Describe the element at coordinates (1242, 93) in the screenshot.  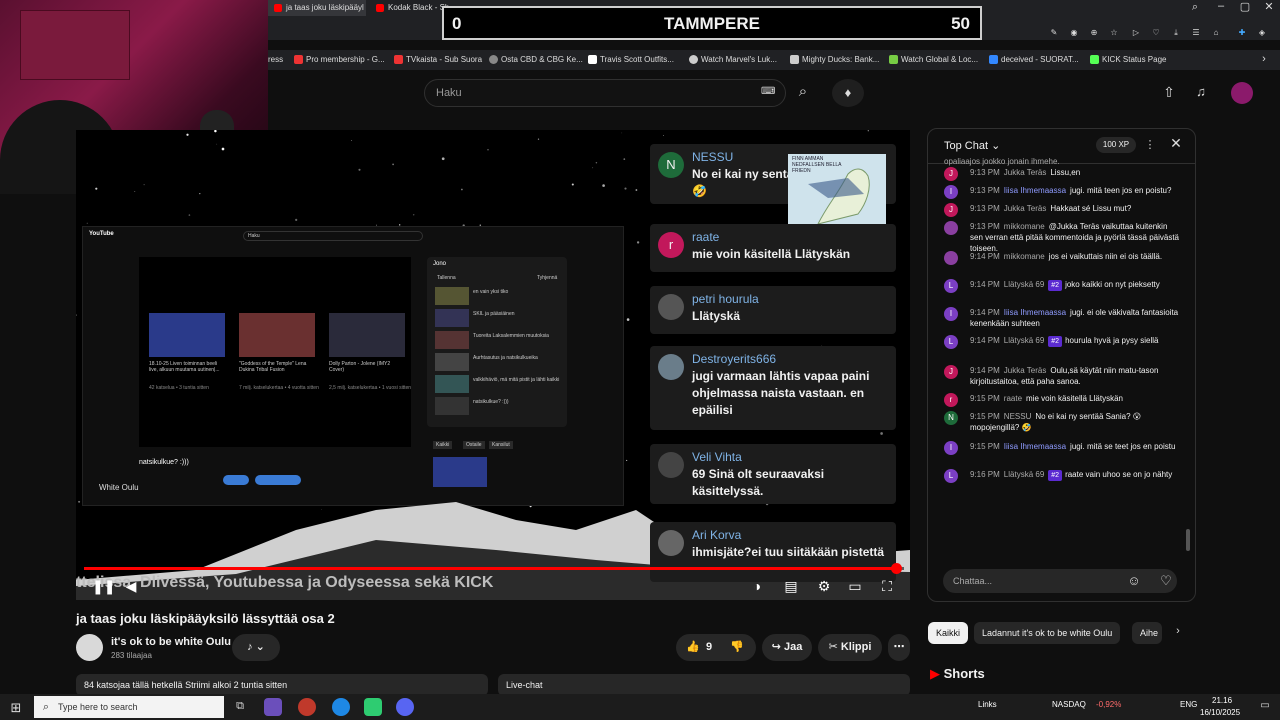
I see `user-avatar` at that location.